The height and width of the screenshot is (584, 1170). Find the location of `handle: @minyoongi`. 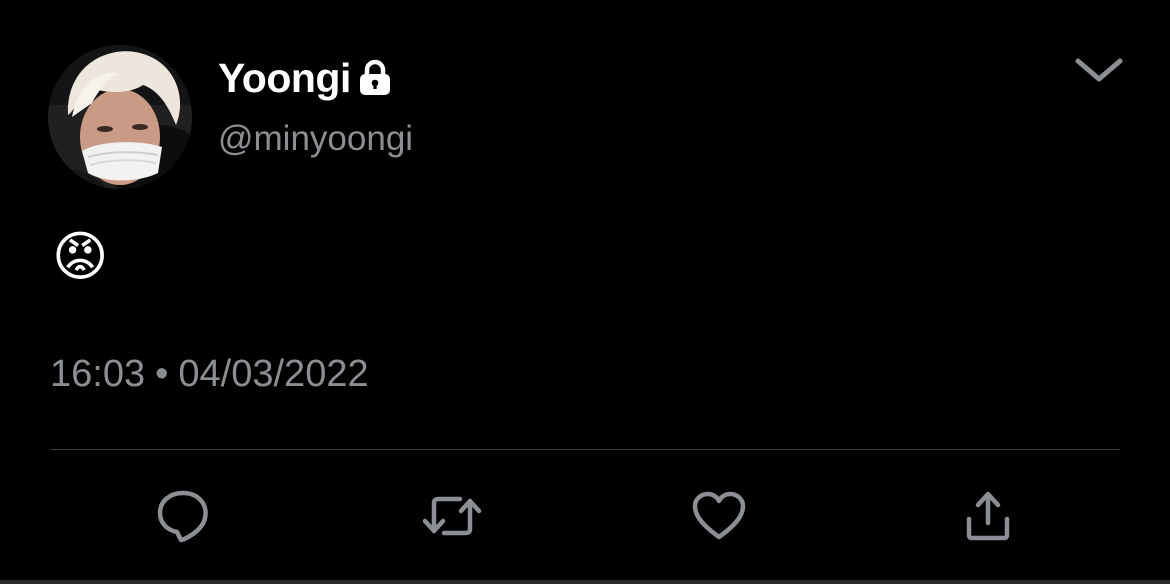

handle: @minyoongi is located at coordinates (315, 139).